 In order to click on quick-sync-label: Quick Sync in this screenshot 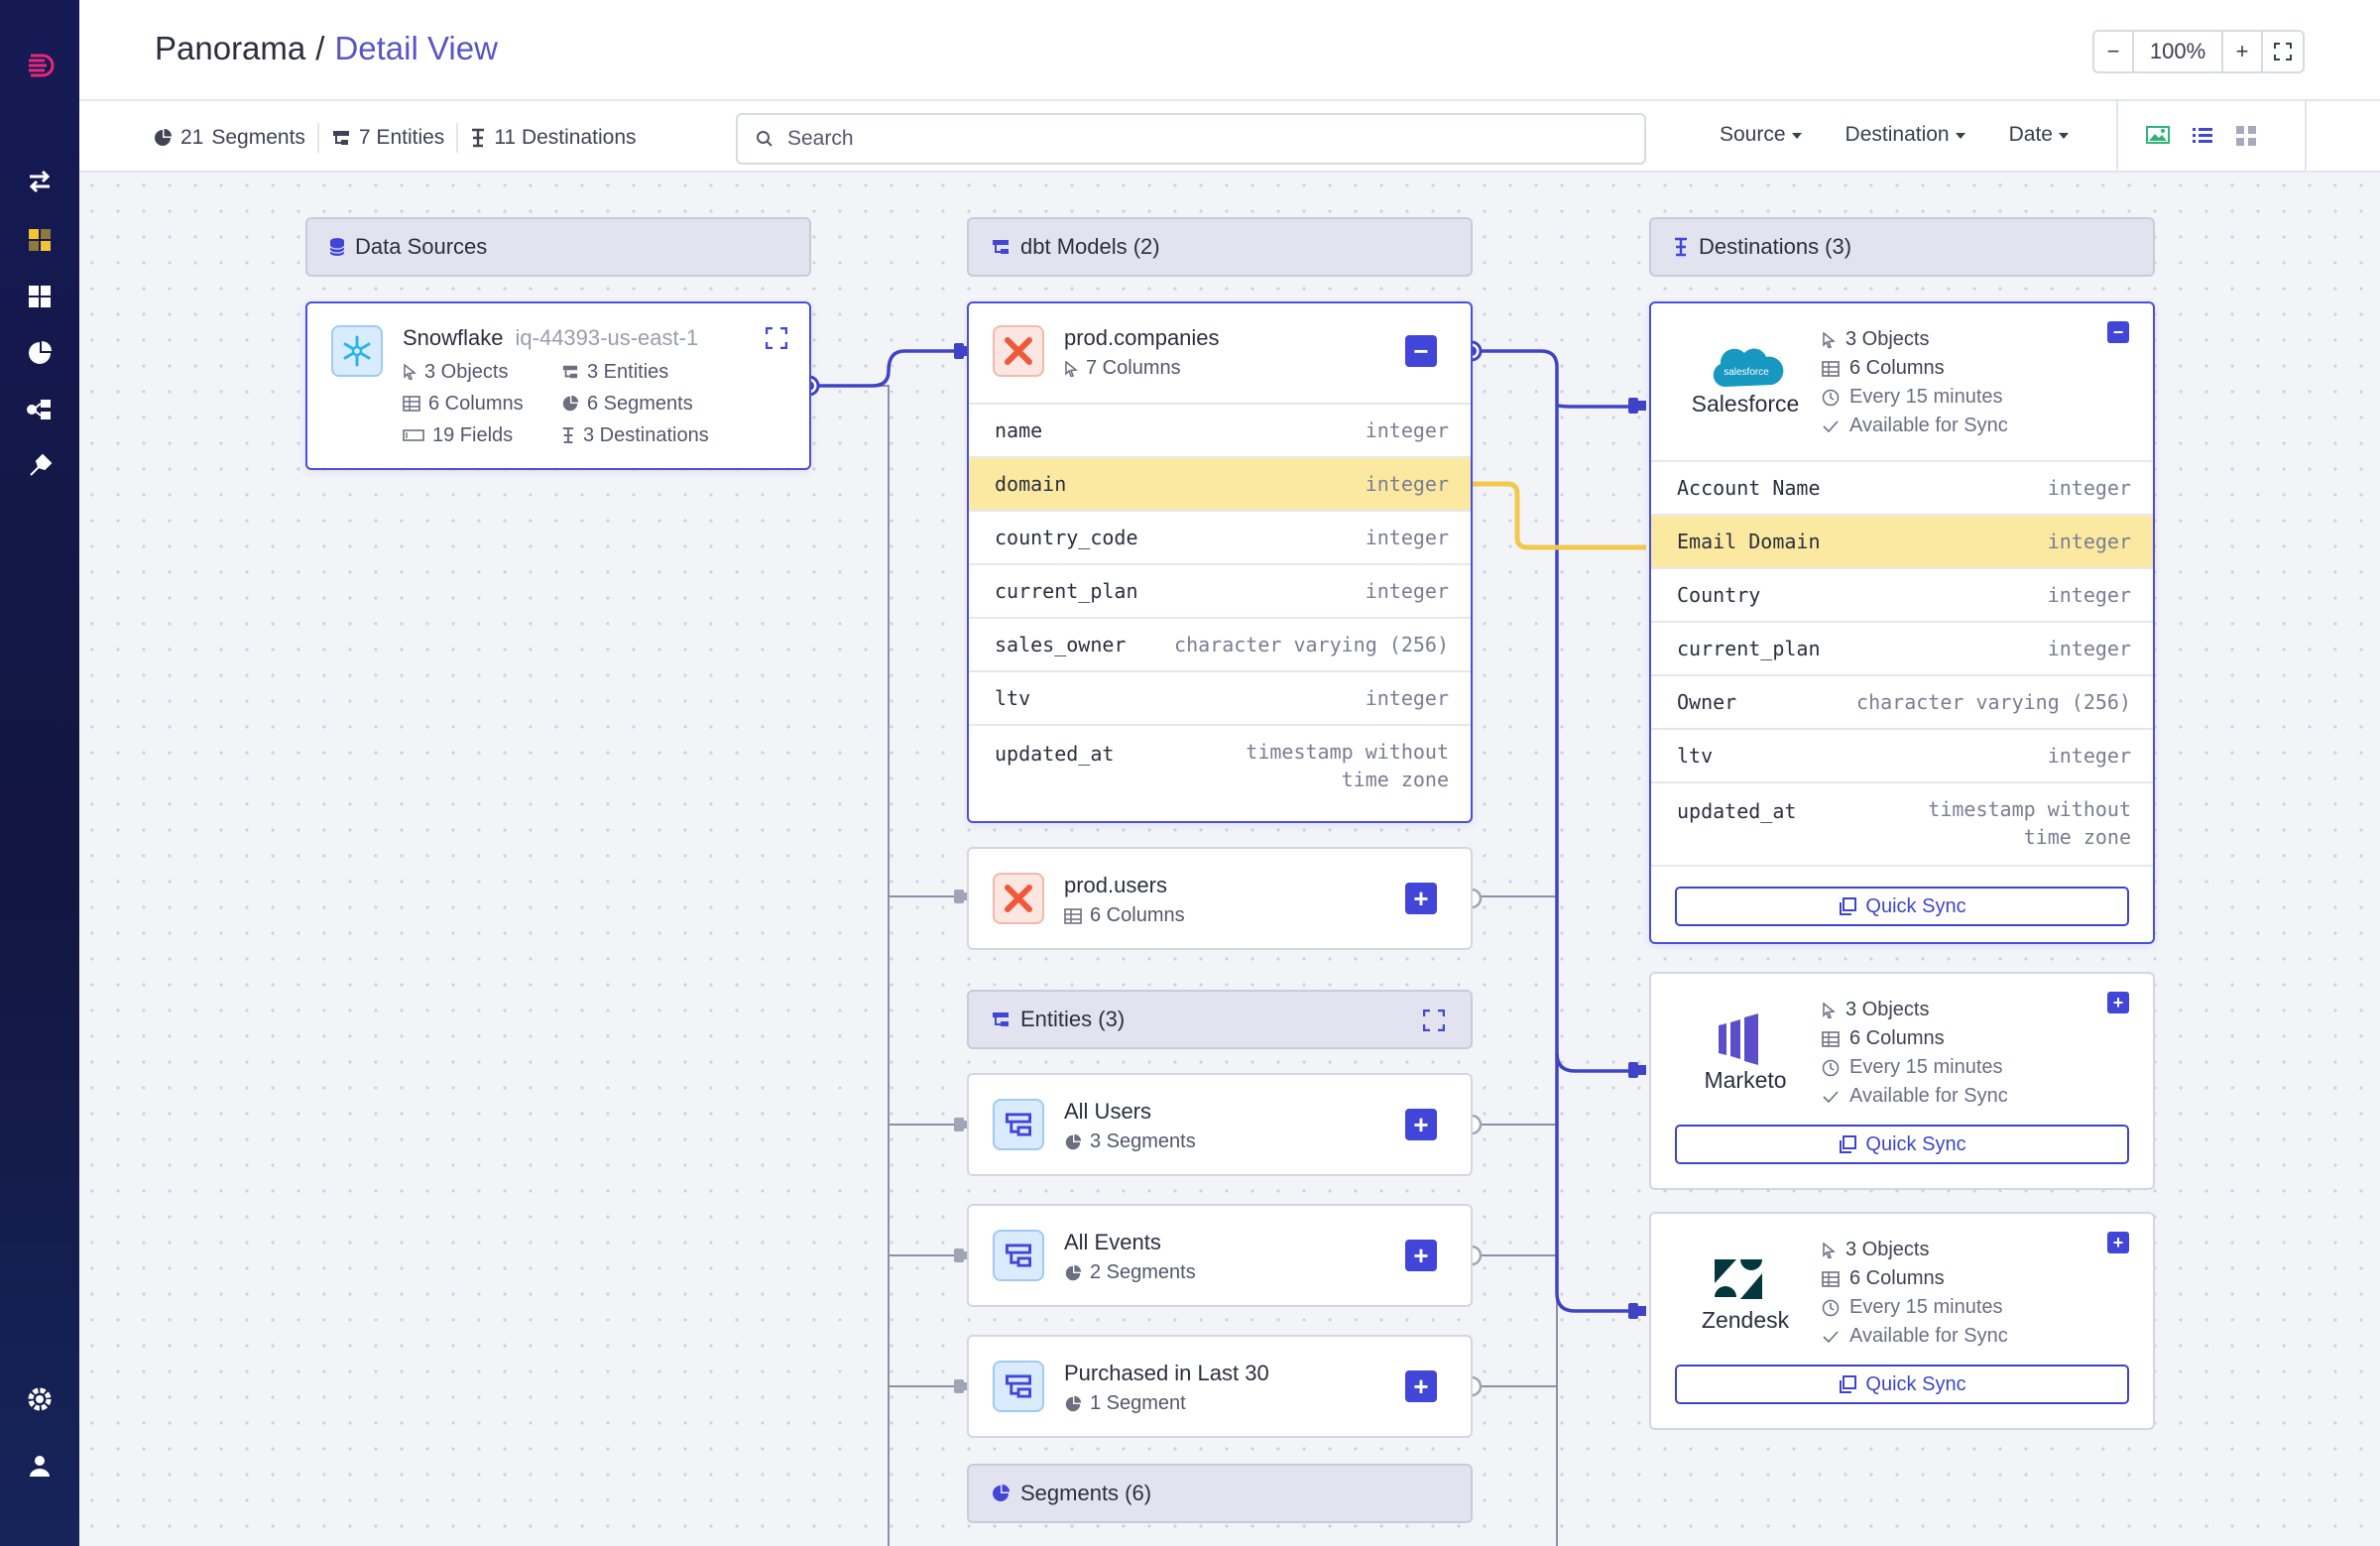, I will do `click(1915, 1143)`.